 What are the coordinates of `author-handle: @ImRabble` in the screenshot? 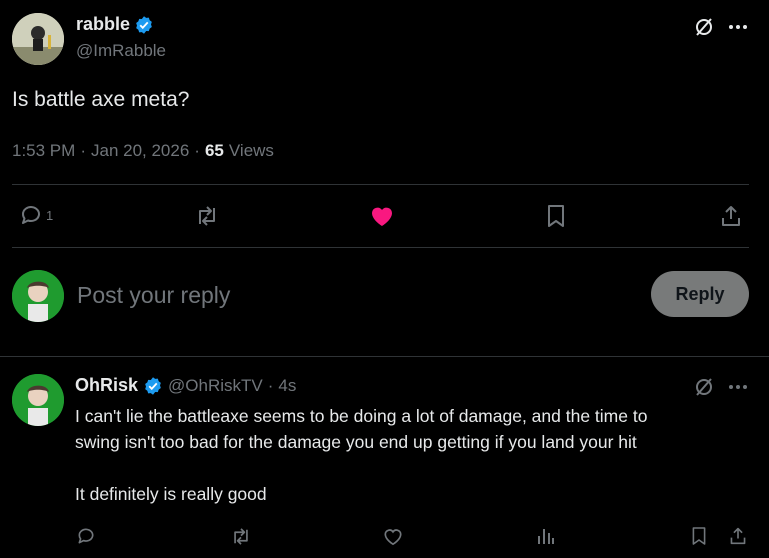 It's located at (121, 51).